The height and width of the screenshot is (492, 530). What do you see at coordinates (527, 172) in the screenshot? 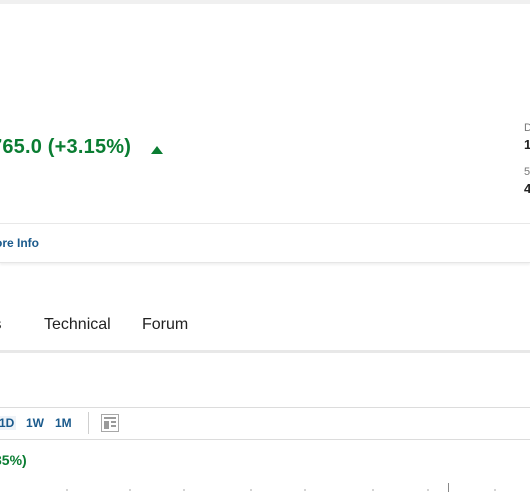
I see `stat-label: 5` at bounding box center [527, 172].